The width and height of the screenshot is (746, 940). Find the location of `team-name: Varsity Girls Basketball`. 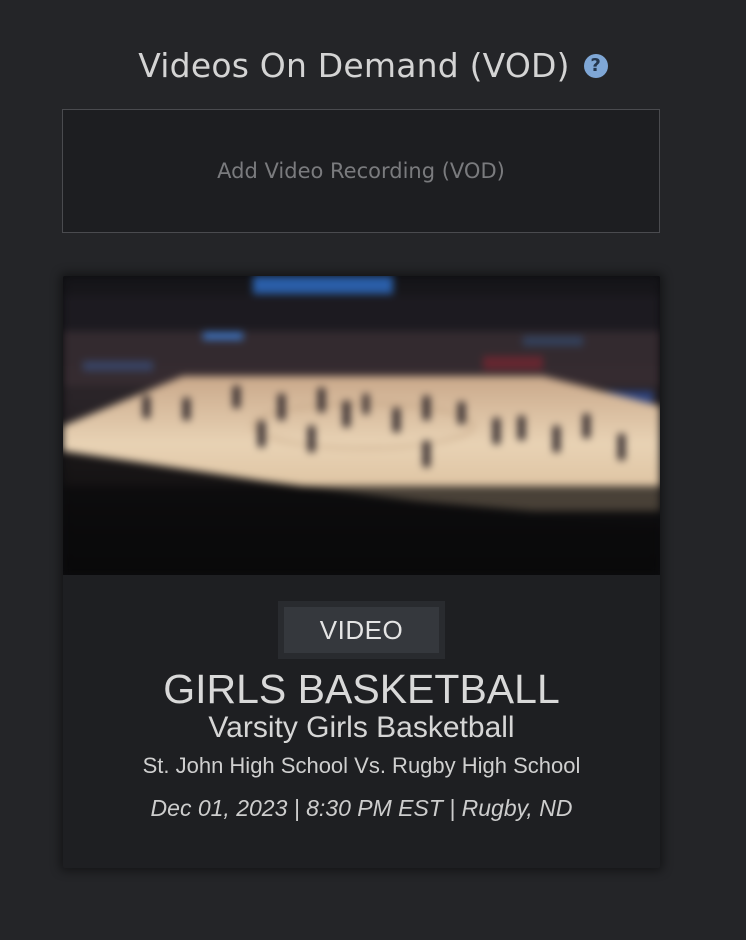

team-name: Varsity Girls Basketball is located at coordinates (361, 727).